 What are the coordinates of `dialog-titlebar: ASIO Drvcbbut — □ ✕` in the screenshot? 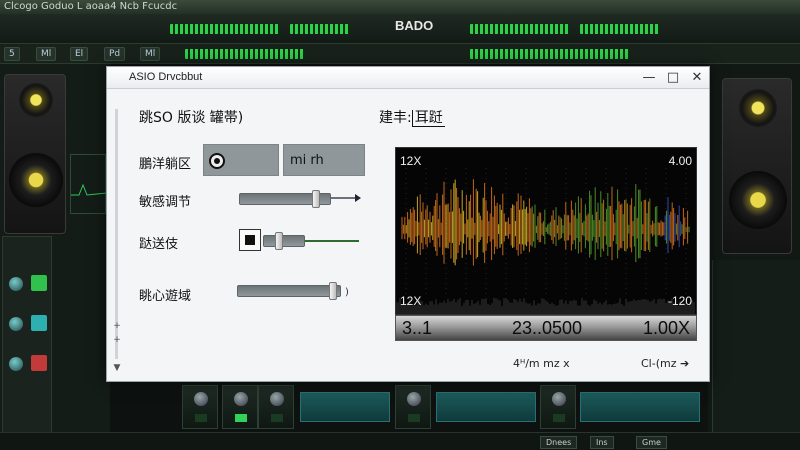 It's located at (408, 78).